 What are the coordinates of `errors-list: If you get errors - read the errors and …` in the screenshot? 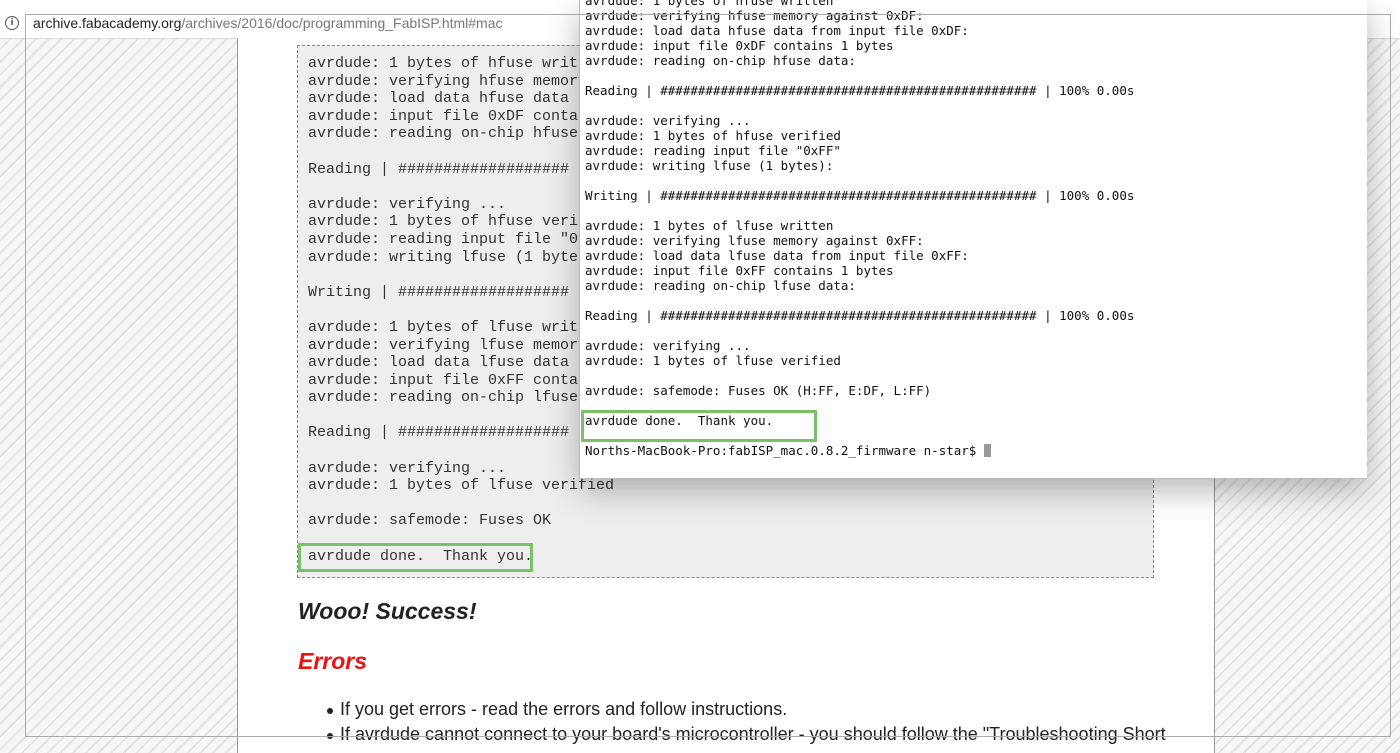 It's located at (746, 724).